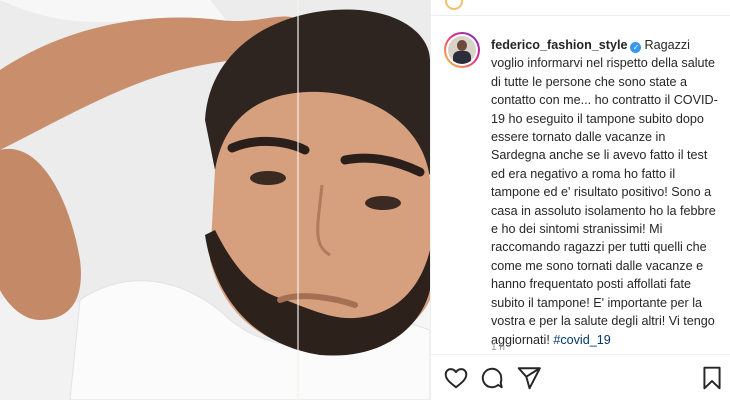  I want to click on header-strip, so click(580, 8).